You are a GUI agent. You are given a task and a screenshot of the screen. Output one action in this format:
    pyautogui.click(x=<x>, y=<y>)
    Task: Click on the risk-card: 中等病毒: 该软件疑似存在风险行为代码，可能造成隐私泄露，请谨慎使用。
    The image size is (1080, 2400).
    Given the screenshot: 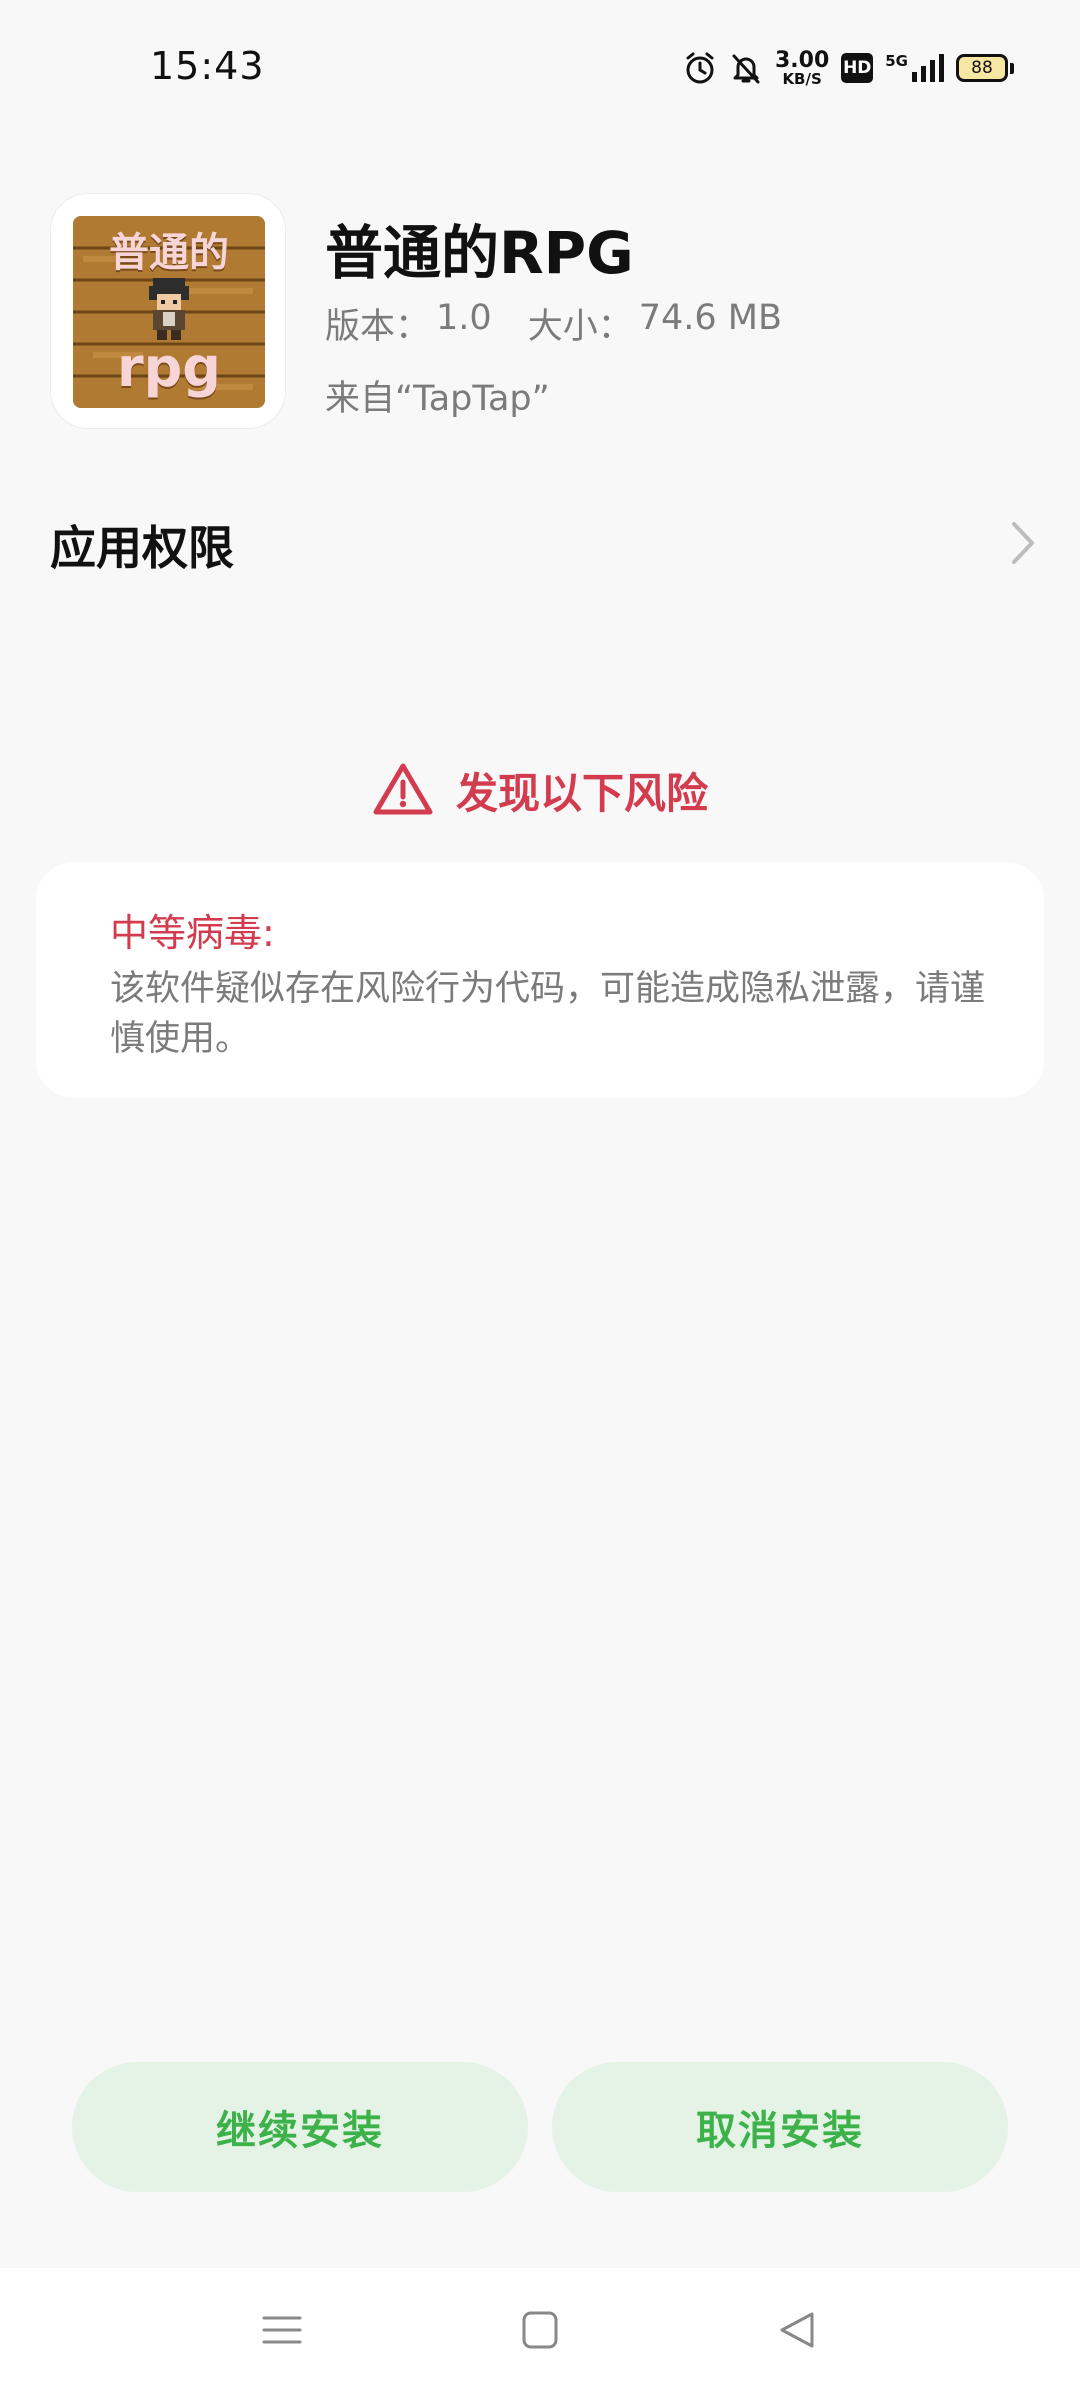 What is the action you would take?
    pyautogui.click(x=540, y=980)
    